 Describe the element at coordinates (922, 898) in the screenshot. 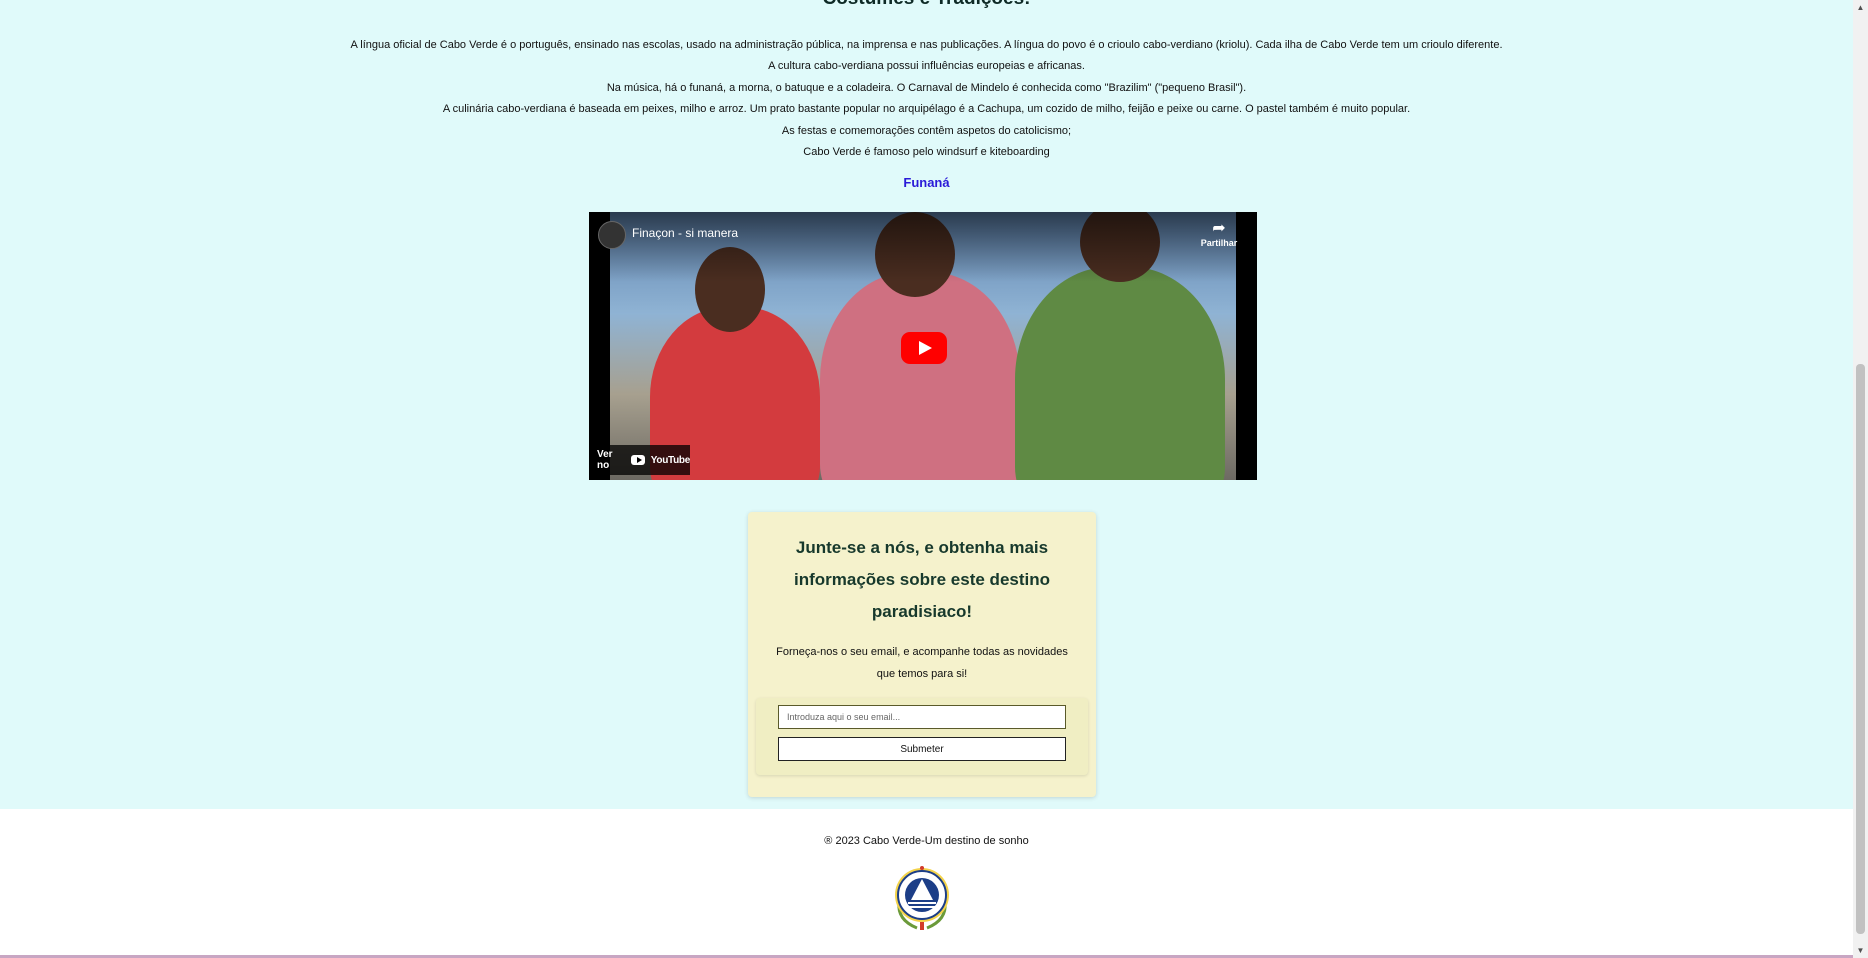

I see `cabo-verde-emblem` at that location.